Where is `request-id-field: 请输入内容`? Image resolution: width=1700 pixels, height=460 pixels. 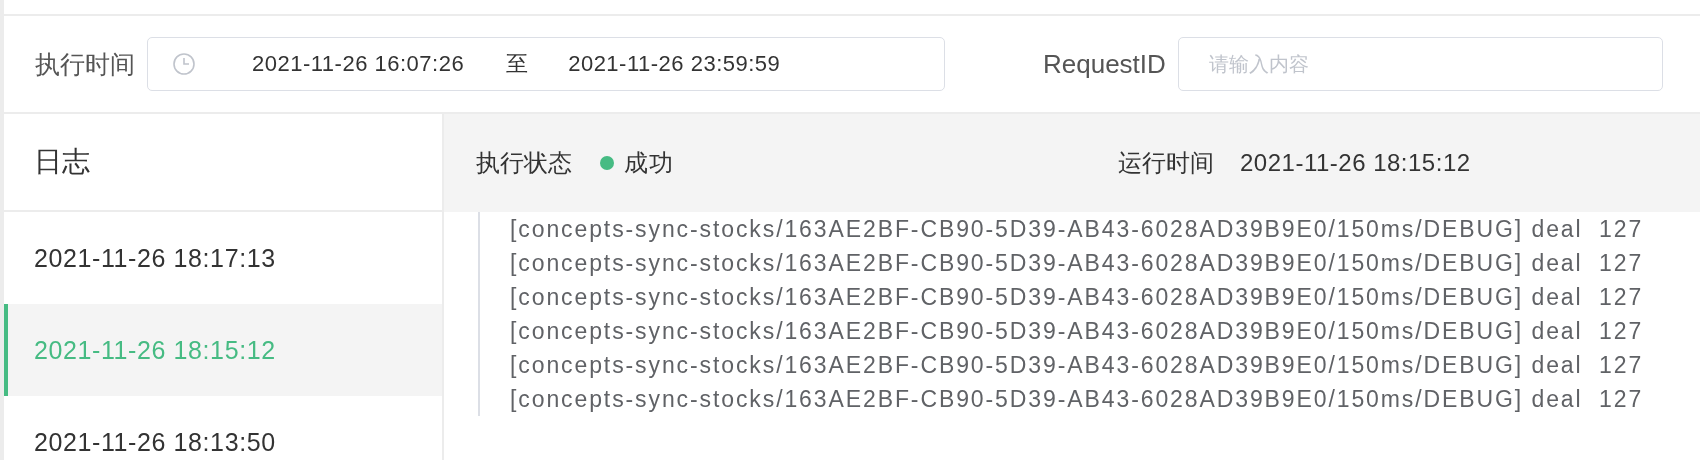 request-id-field: 请输入内容 is located at coordinates (1420, 64).